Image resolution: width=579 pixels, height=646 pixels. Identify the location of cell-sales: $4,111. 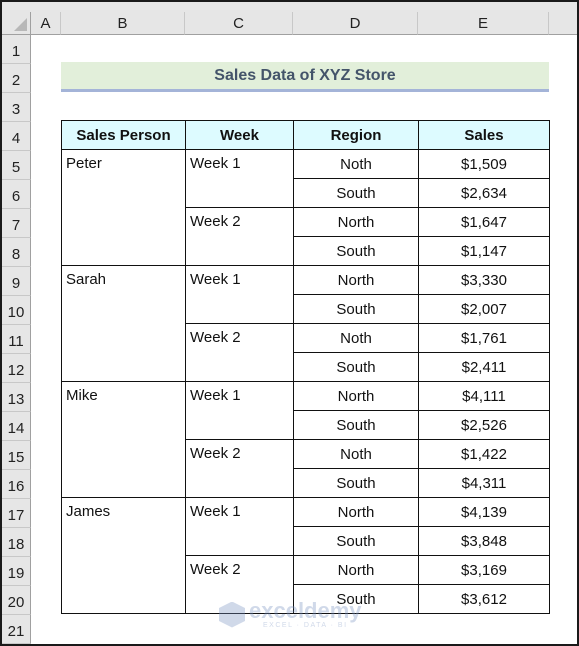
(484, 396).